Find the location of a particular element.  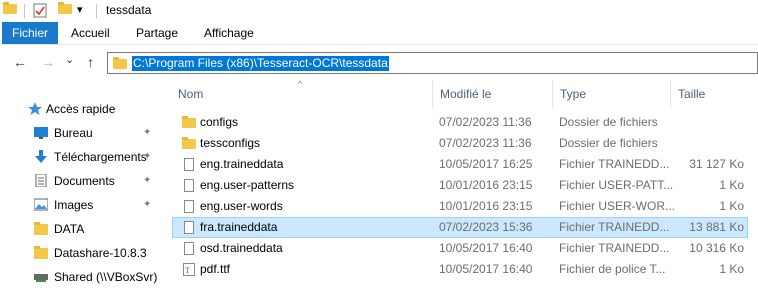

sidebar-item-label: Datashare-10.8.3 is located at coordinates (100, 253).